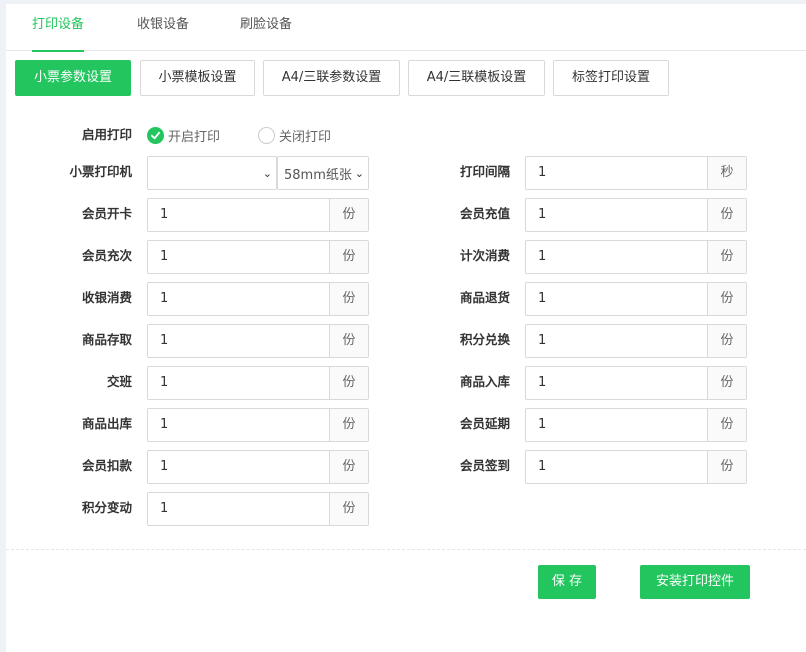 The image size is (806, 652). What do you see at coordinates (106, 134) in the screenshot?
I see `enable-print-label: 启用打印` at bounding box center [106, 134].